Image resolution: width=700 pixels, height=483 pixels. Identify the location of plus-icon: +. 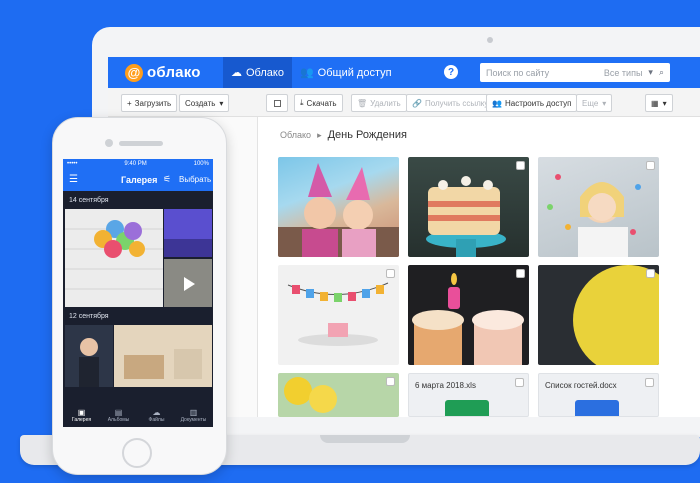
(129, 103).